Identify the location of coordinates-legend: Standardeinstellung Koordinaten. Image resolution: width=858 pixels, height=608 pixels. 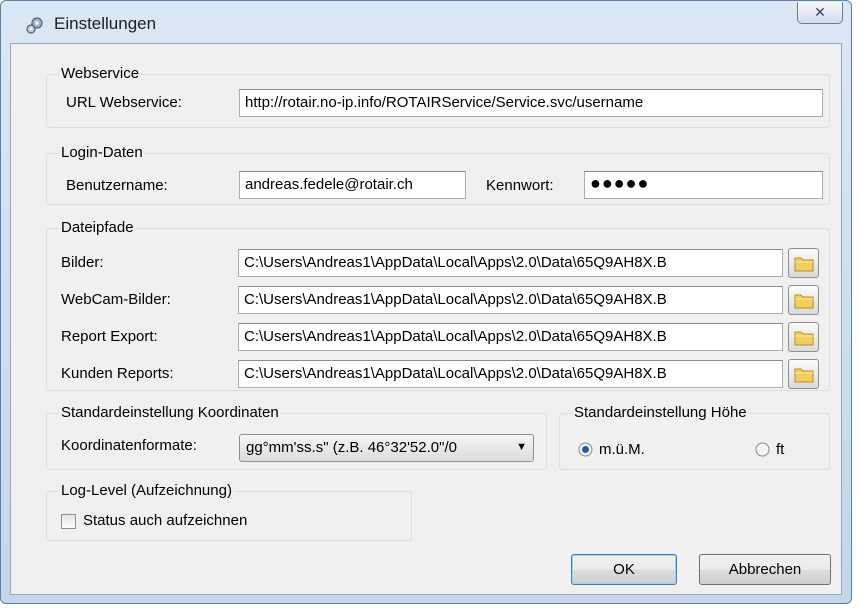
(170, 412).